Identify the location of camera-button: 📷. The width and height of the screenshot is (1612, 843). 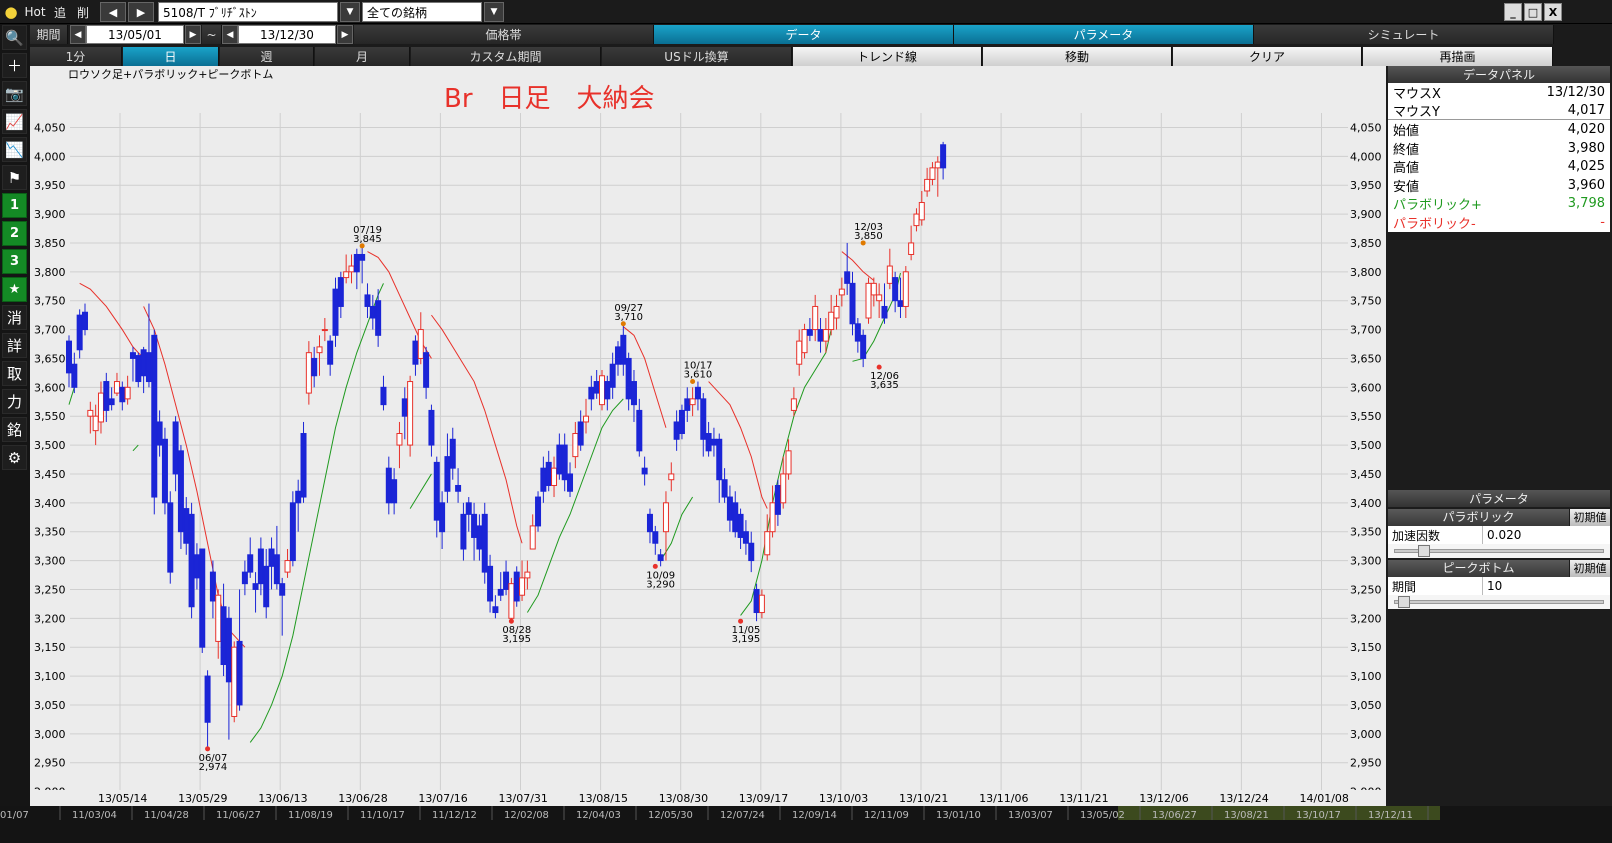
(14, 93).